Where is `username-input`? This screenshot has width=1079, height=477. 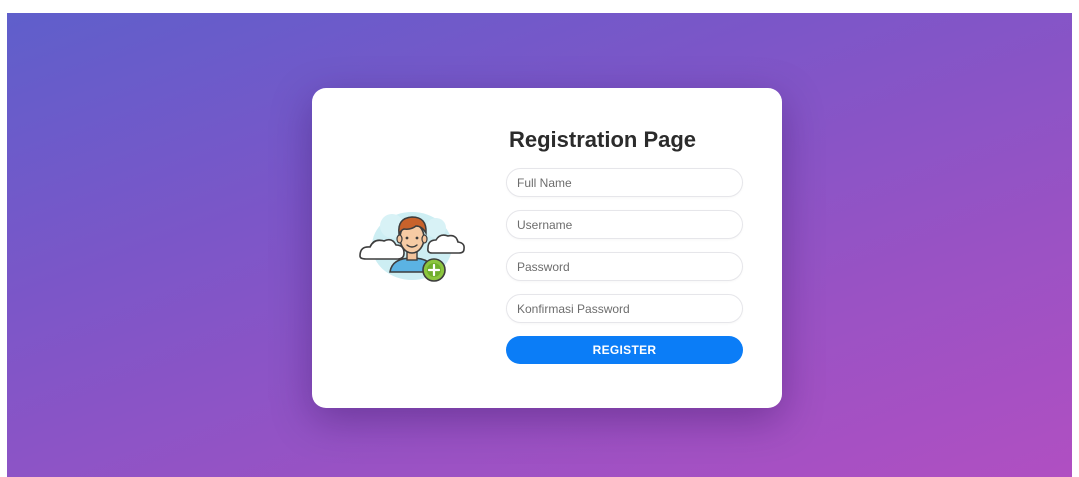
username-input is located at coordinates (624, 224).